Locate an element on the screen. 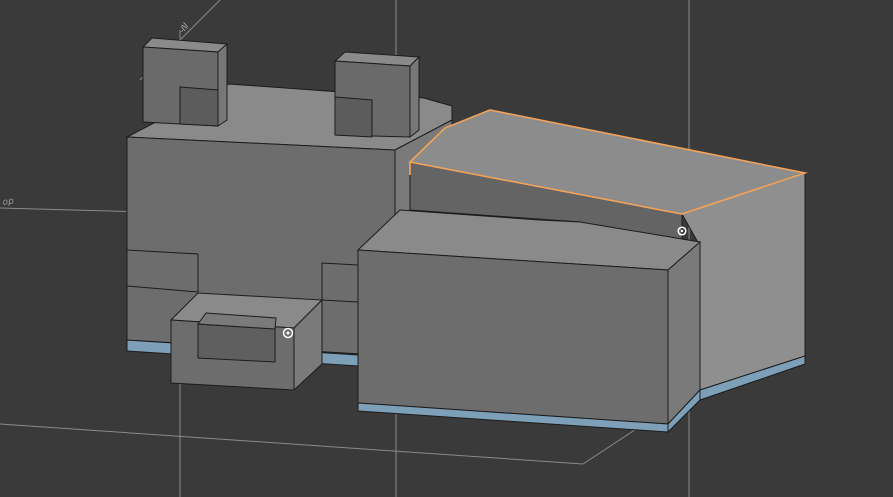 The image size is (893, 497). left-chimney-side is located at coordinates (222, 84).